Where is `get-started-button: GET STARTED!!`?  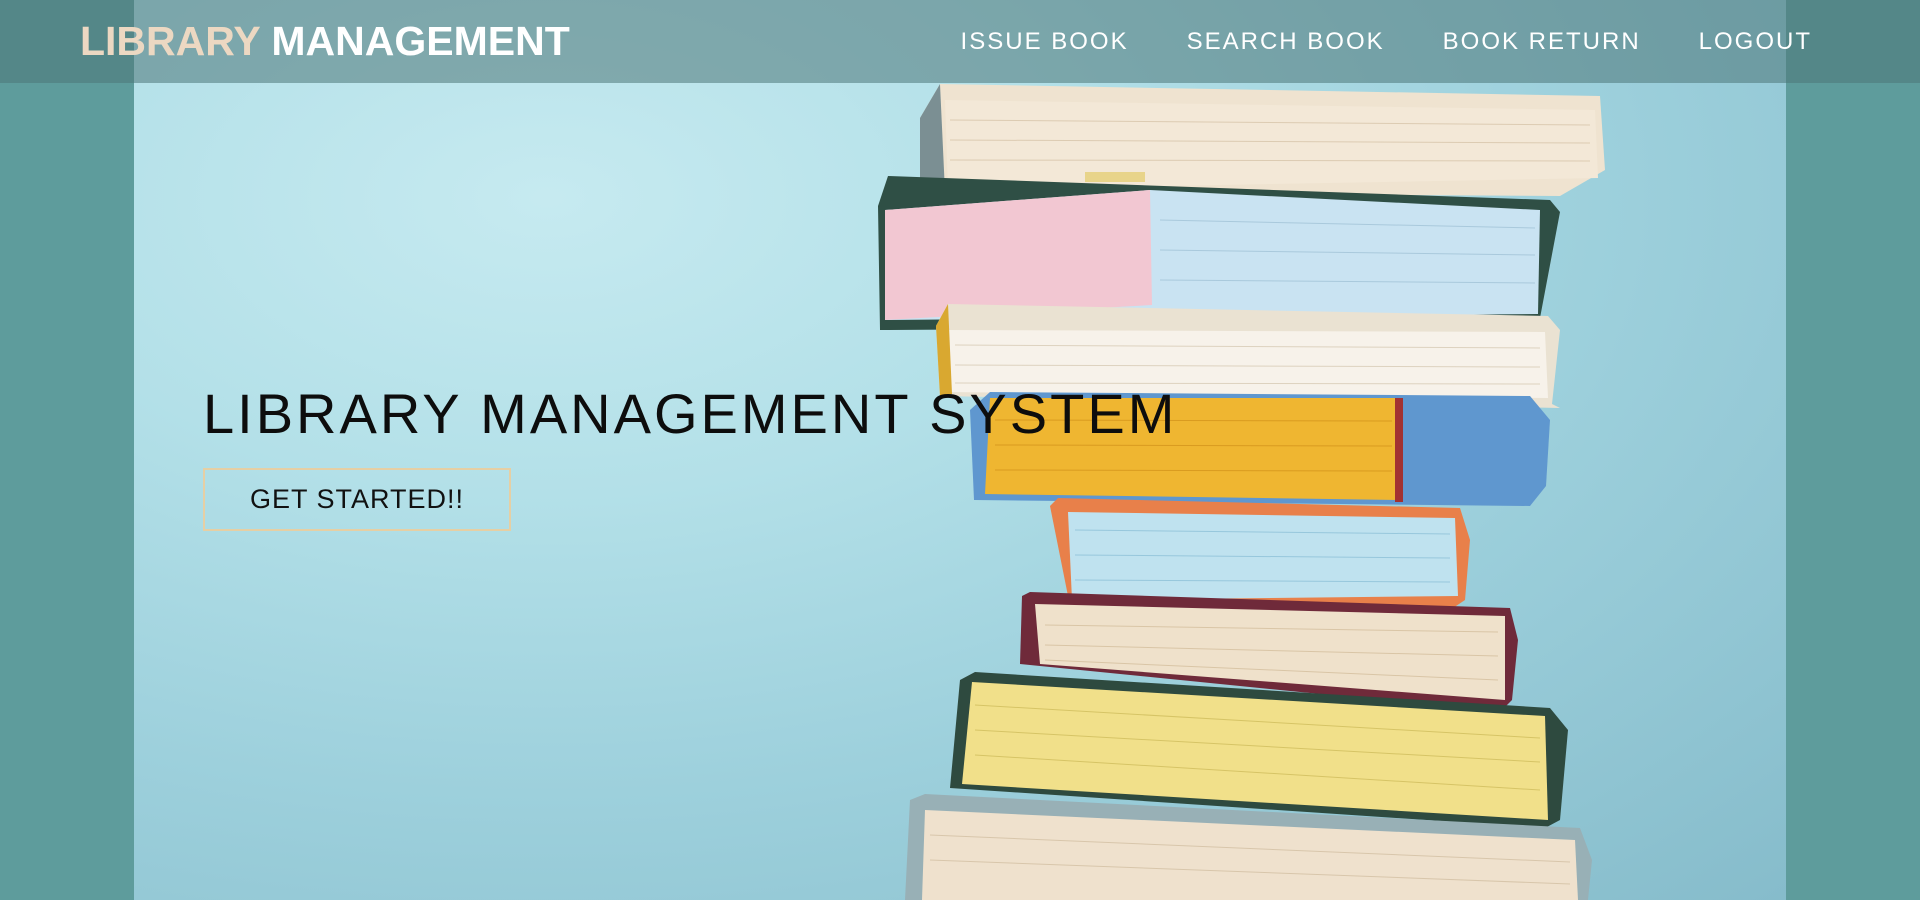 get-started-button: GET STARTED!! is located at coordinates (357, 499).